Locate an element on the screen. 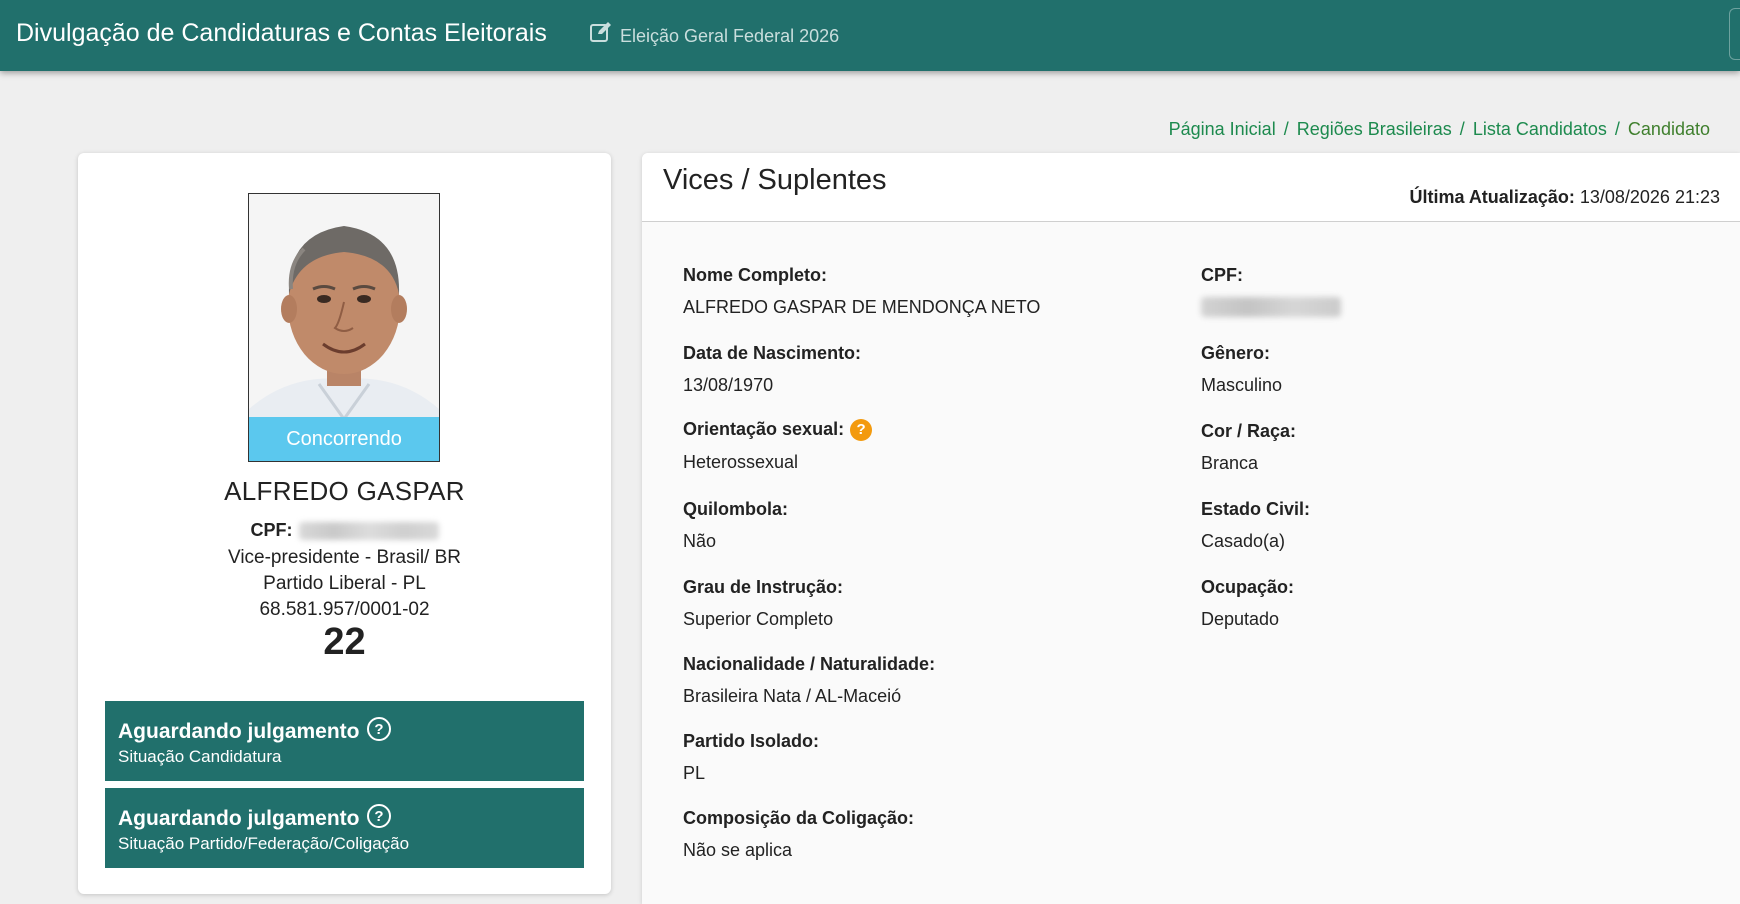 The height and width of the screenshot is (904, 1740). candidate-cnpj: 68.581.957/0001-02 is located at coordinates (344, 609).